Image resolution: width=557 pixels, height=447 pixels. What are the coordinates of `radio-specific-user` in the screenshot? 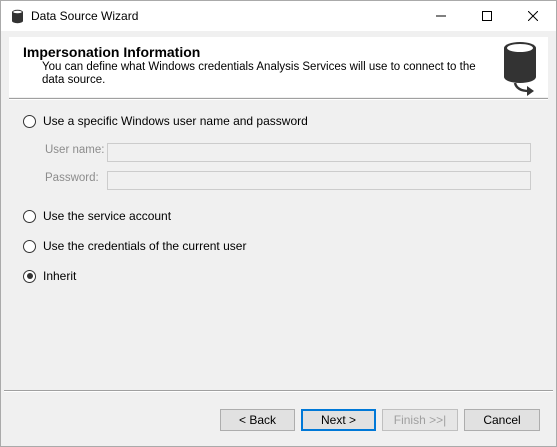 It's located at (29, 121).